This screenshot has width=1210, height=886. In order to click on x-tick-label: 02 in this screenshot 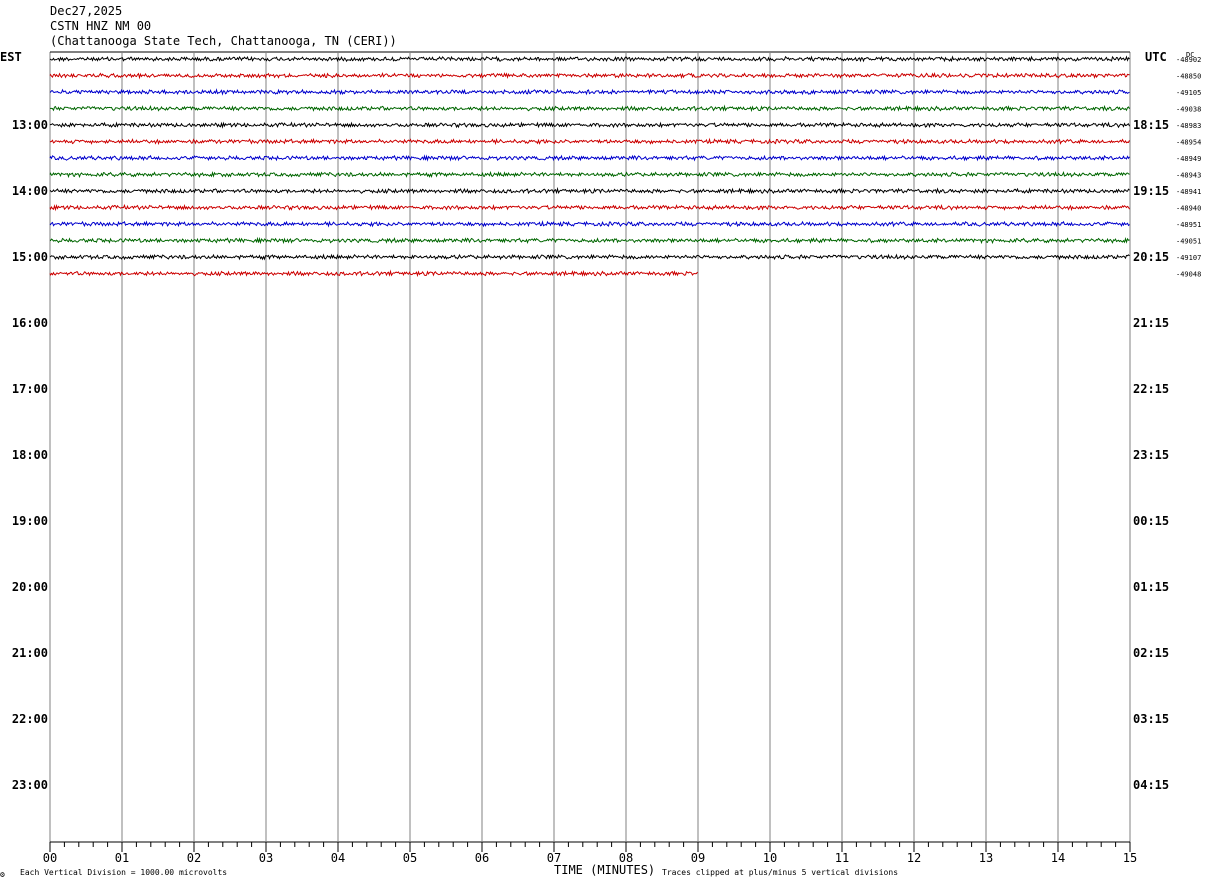, I will do `click(194, 858)`.